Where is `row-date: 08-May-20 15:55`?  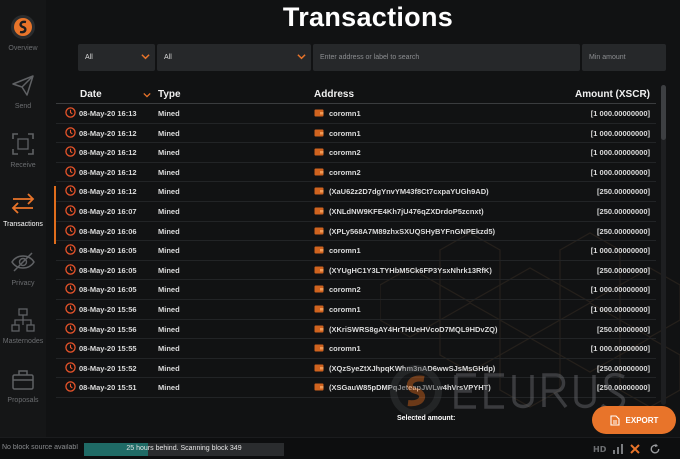 row-date: 08-May-20 15:55 is located at coordinates (108, 349).